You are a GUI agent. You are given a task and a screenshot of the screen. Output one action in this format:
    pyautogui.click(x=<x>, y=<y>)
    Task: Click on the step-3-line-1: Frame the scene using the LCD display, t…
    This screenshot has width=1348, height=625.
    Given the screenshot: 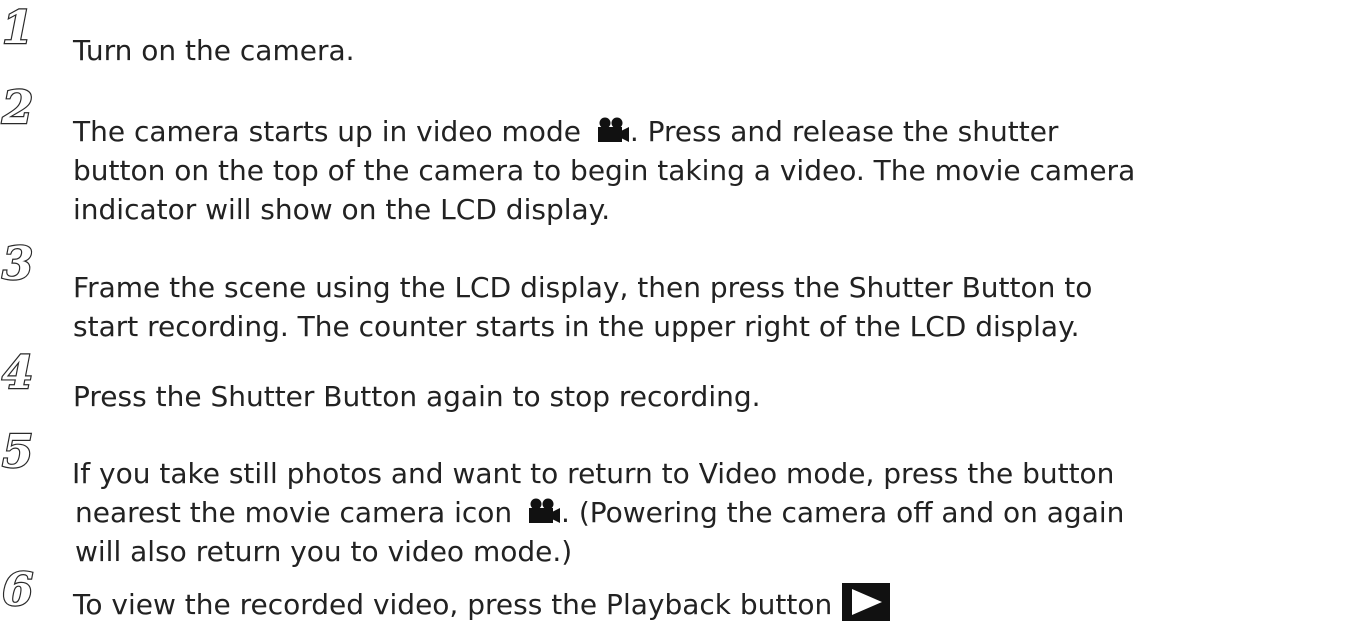 What is the action you would take?
    pyautogui.click(x=583, y=287)
    